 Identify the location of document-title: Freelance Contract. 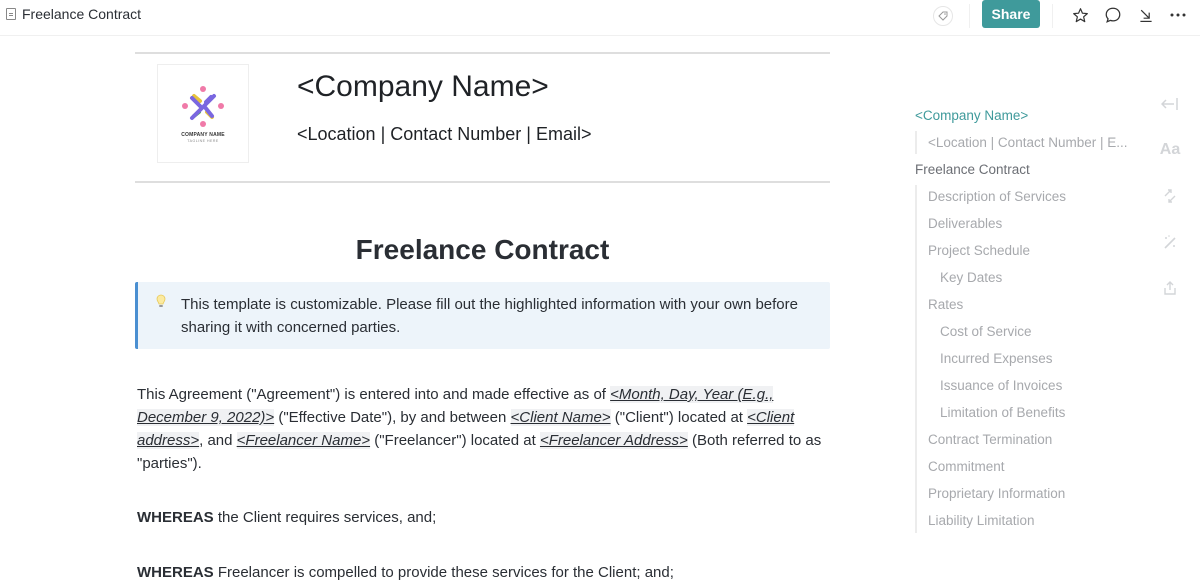
(82, 14).